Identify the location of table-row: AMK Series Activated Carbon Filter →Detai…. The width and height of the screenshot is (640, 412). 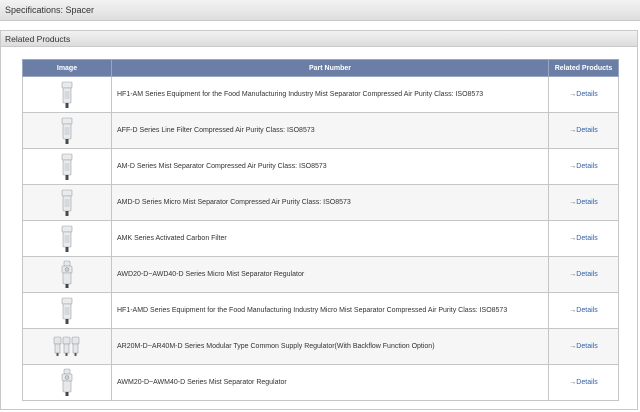
(320, 238).